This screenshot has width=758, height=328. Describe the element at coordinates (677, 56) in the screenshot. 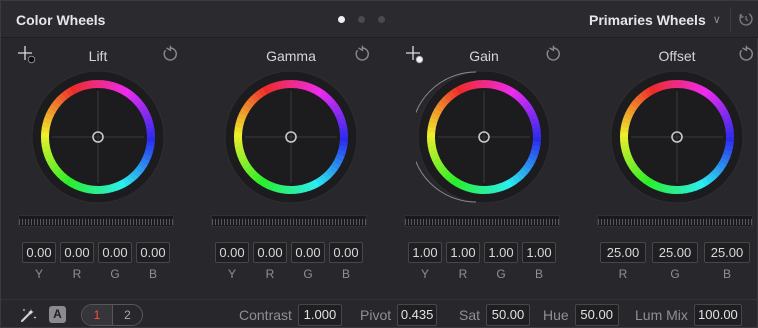

I see `offset-label: Offset` at that location.